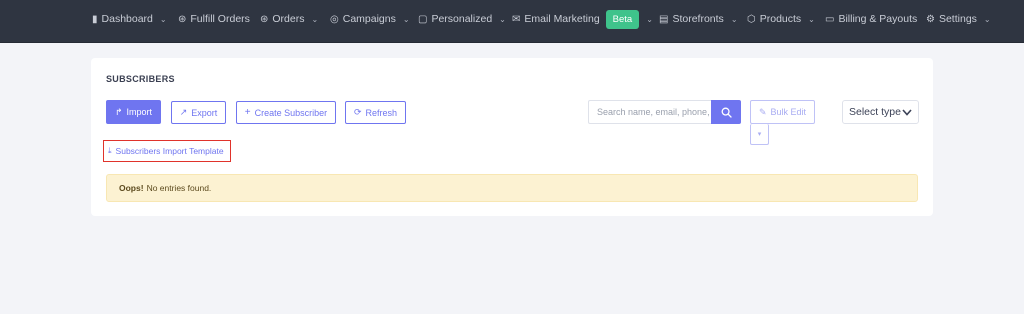  Describe the element at coordinates (381, 112) in the screenshot. I see `refresh-button-label: Refresh` at that location.